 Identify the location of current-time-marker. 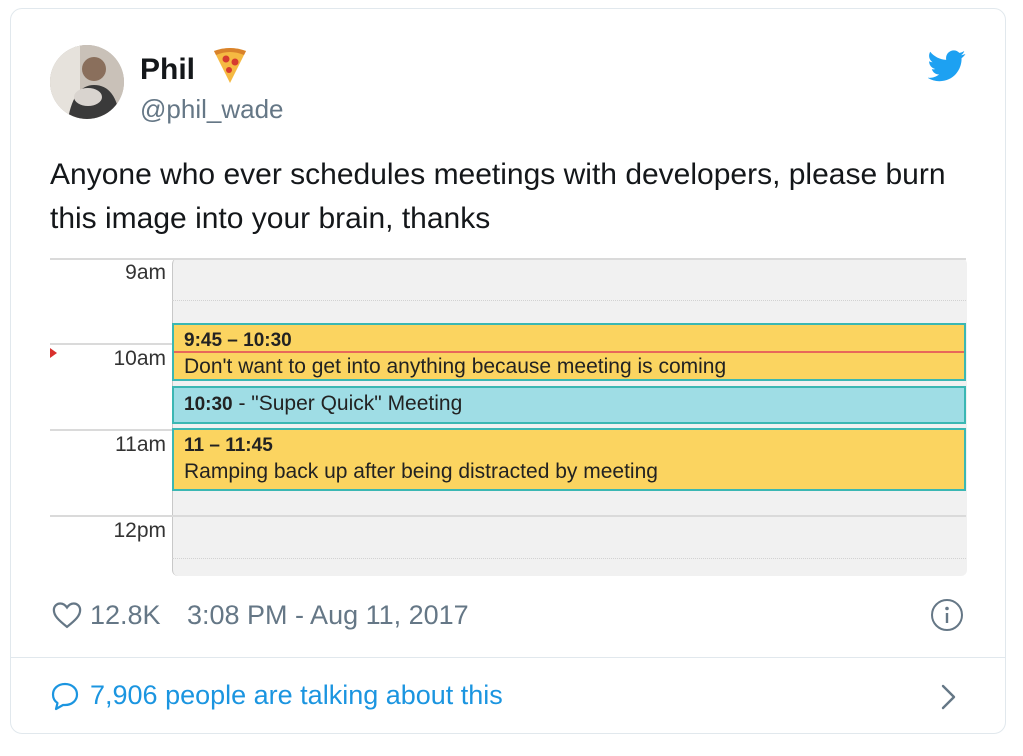
(53, 353).